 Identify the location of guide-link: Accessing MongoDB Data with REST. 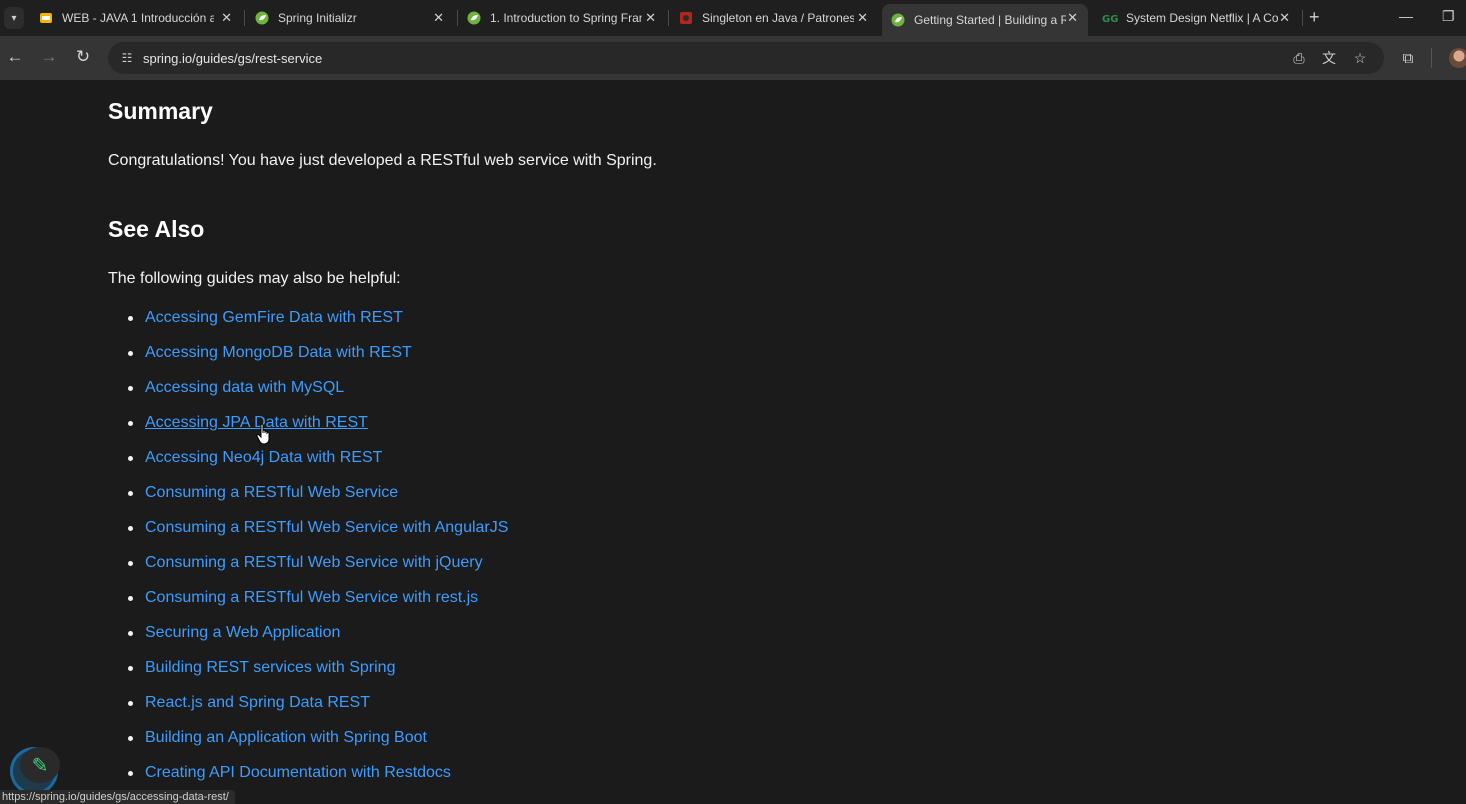
(278, 352).